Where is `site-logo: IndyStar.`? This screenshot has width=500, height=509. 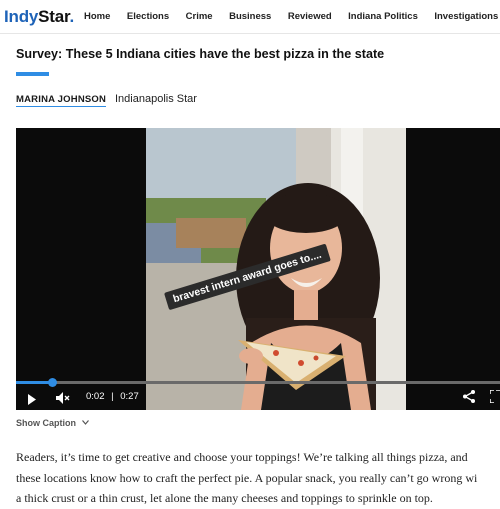
site-logo: IndyStar. is located at coordinates (39, 17).